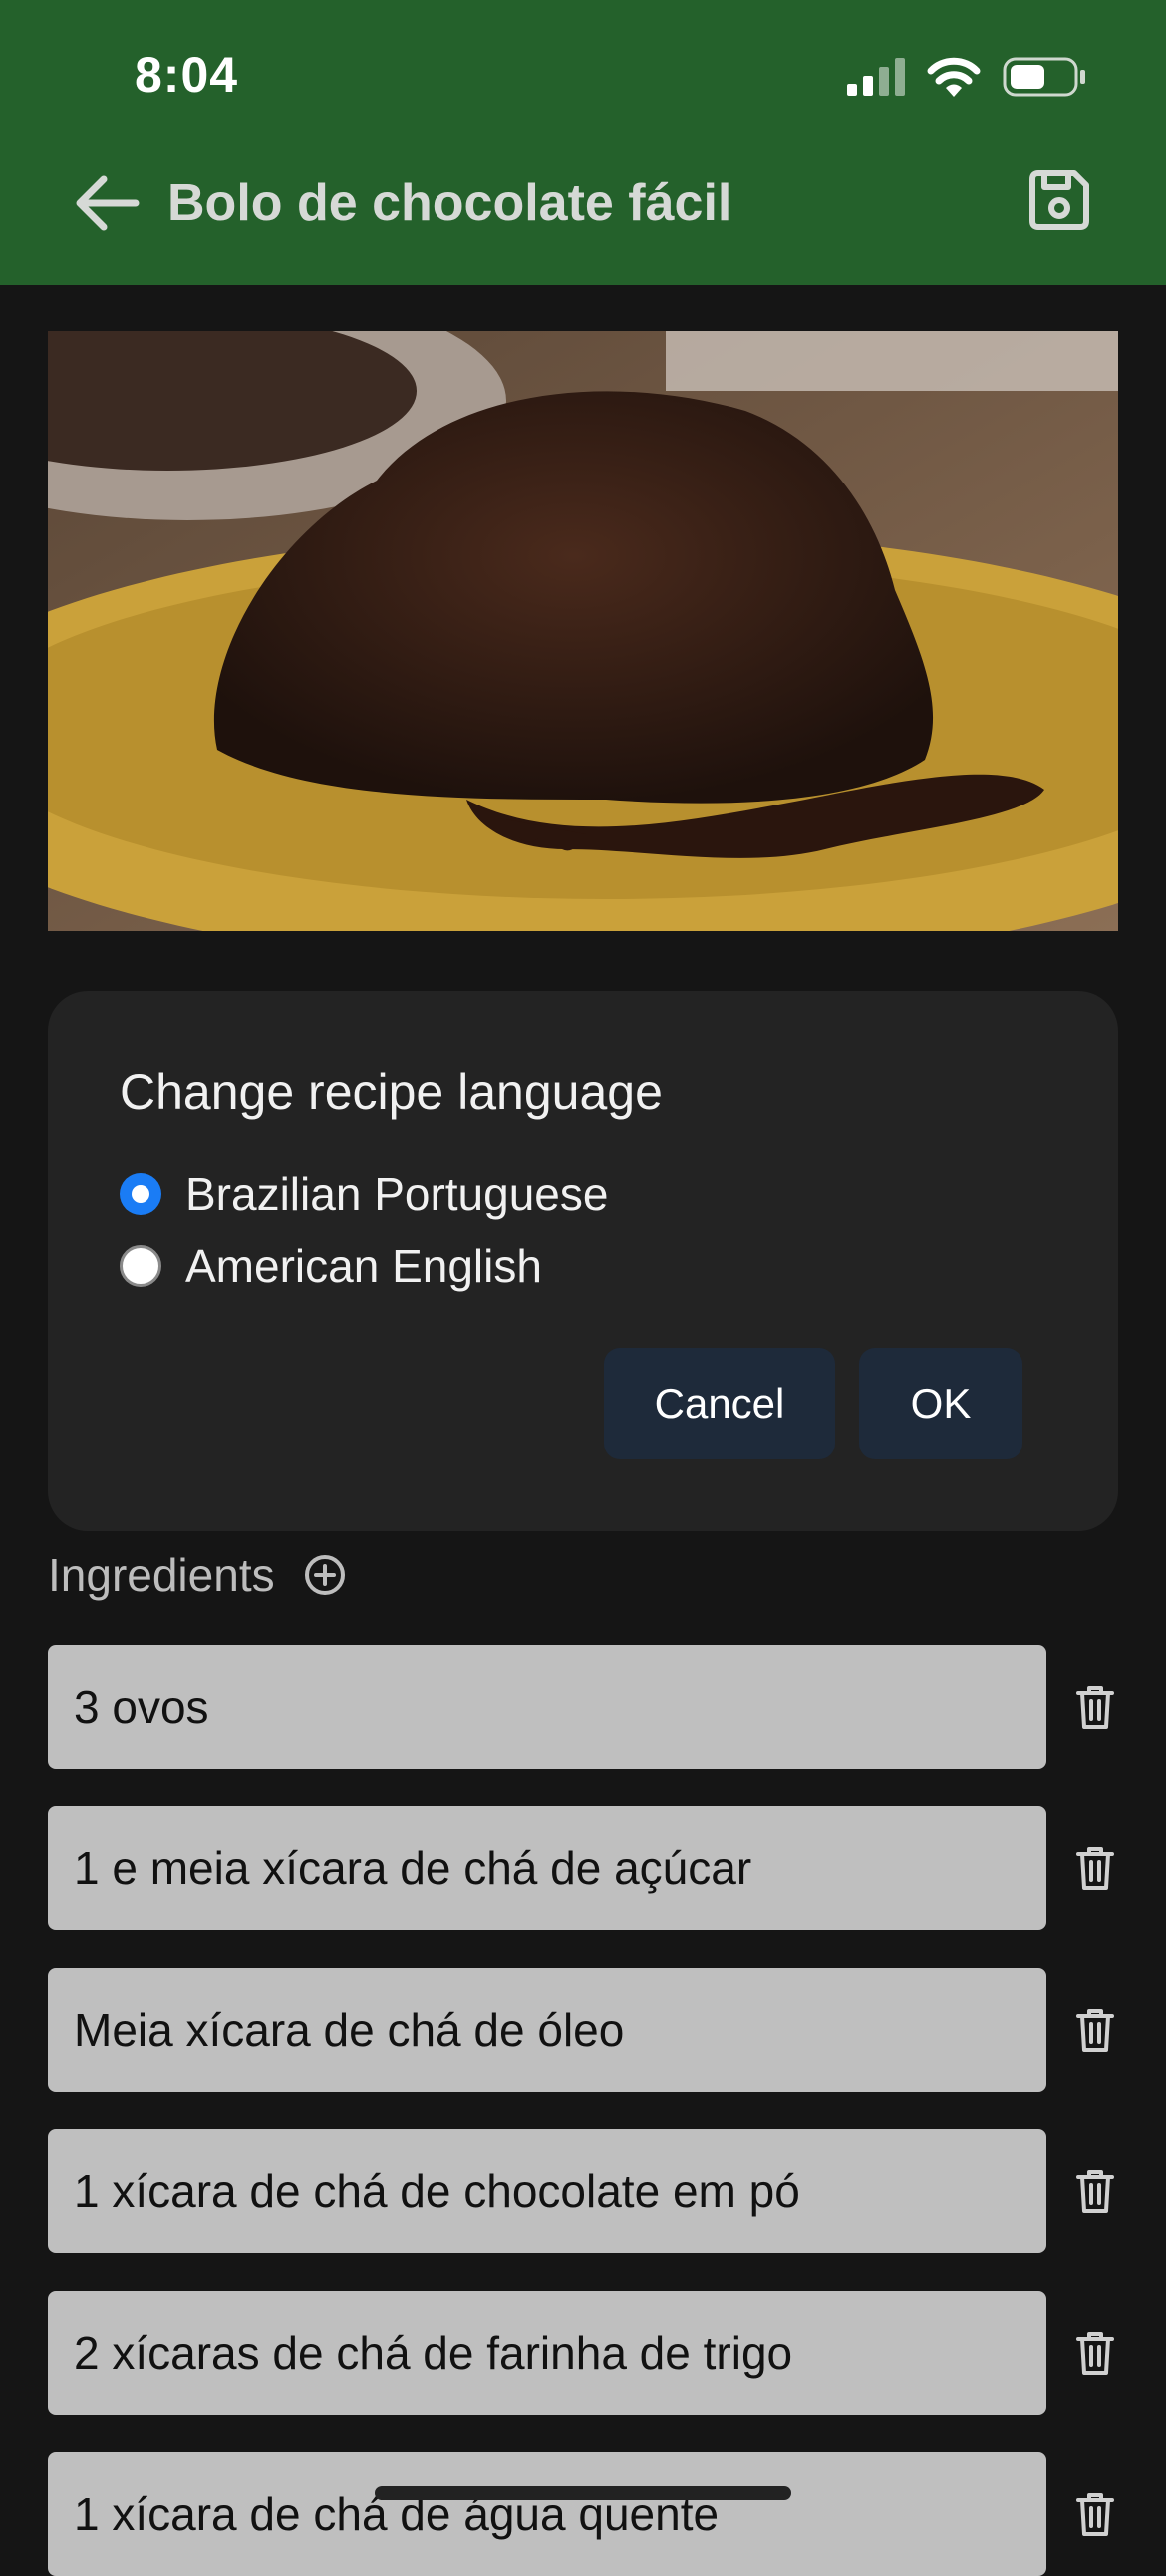 The image size is (1166, 2576). Describe the element at coordinates (583, 2493) in the screenshot. I see `home-indicator` at that location.